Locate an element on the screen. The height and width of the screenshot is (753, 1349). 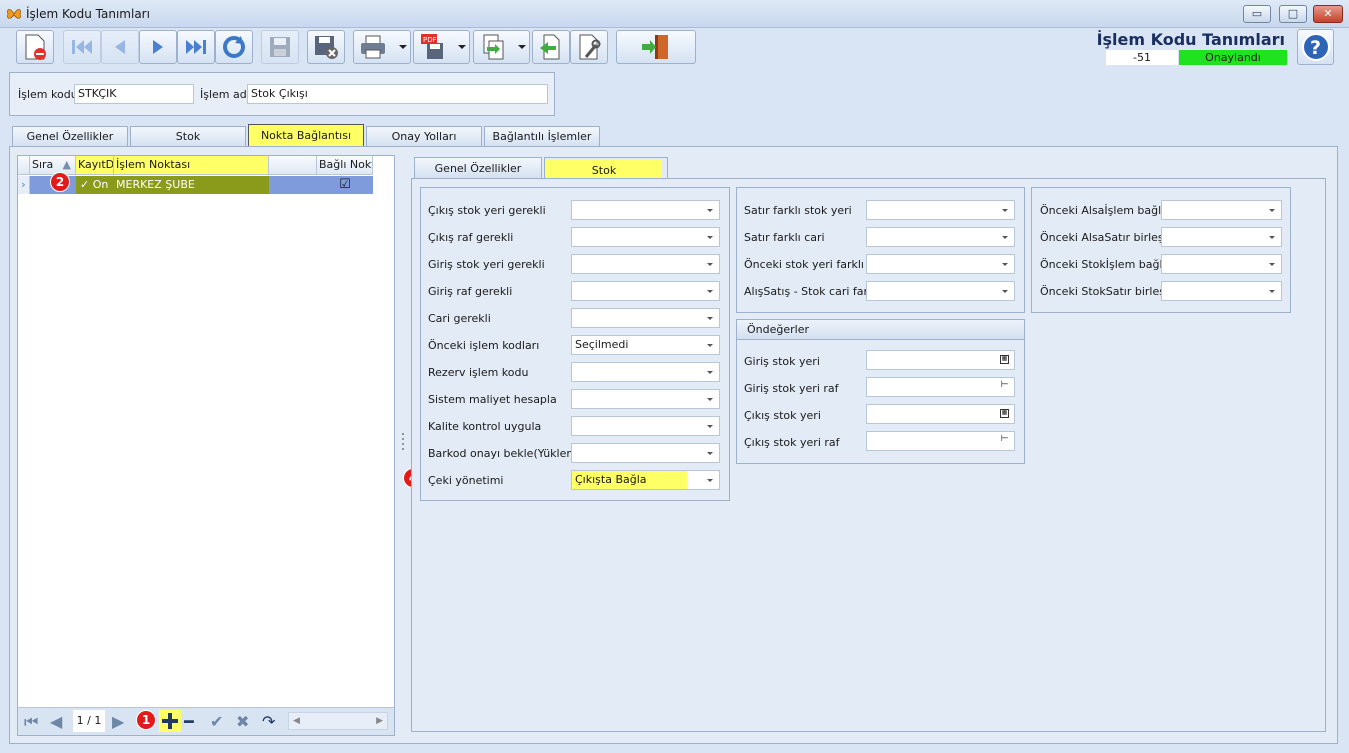
column-header-status: KayıtDı is located at coordinates (95, 165).